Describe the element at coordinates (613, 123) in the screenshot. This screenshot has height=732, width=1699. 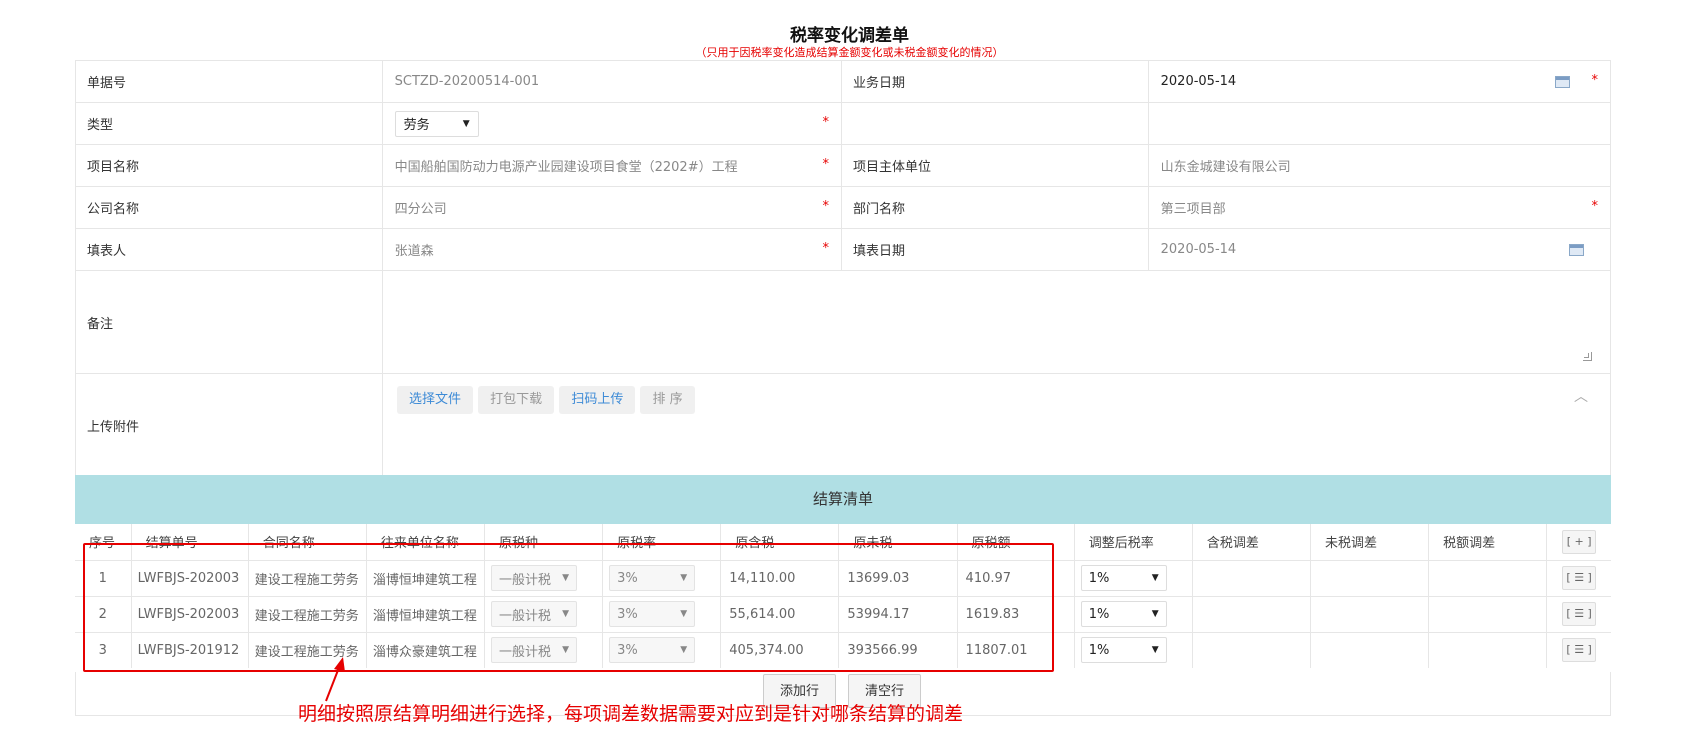
I see `type-field: 劳务 ▼ *` at that location.